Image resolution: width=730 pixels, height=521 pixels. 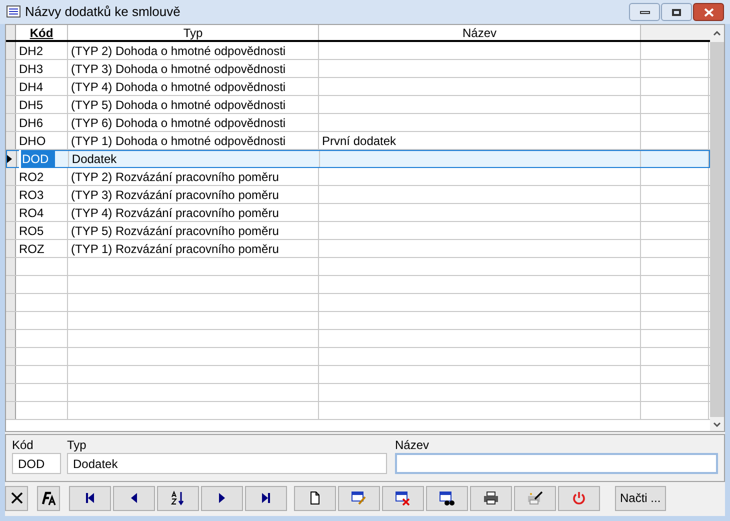 What do you see at coordinates (358, 159) in the screenshot?
I see `table-row: DOD Dodatek` at bounding box center [358, 159].